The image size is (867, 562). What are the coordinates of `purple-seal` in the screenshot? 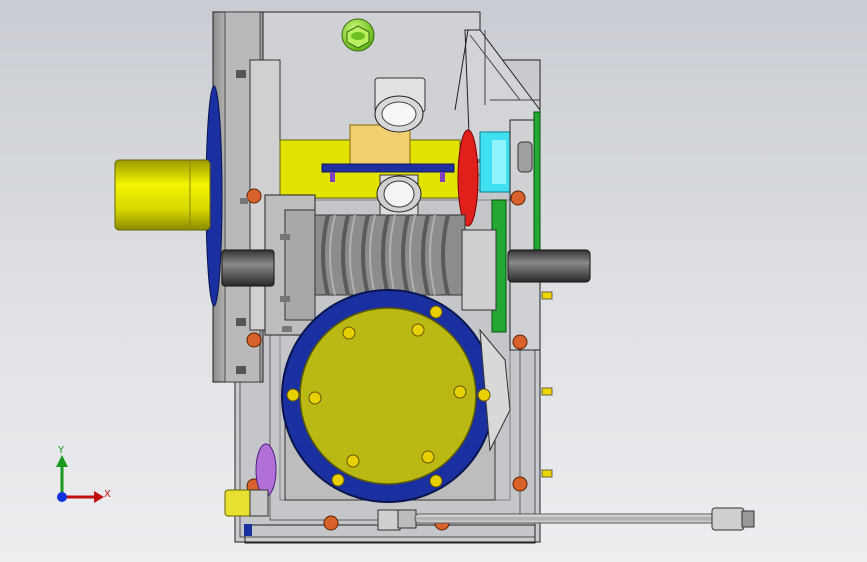 It's located at (266, 470).